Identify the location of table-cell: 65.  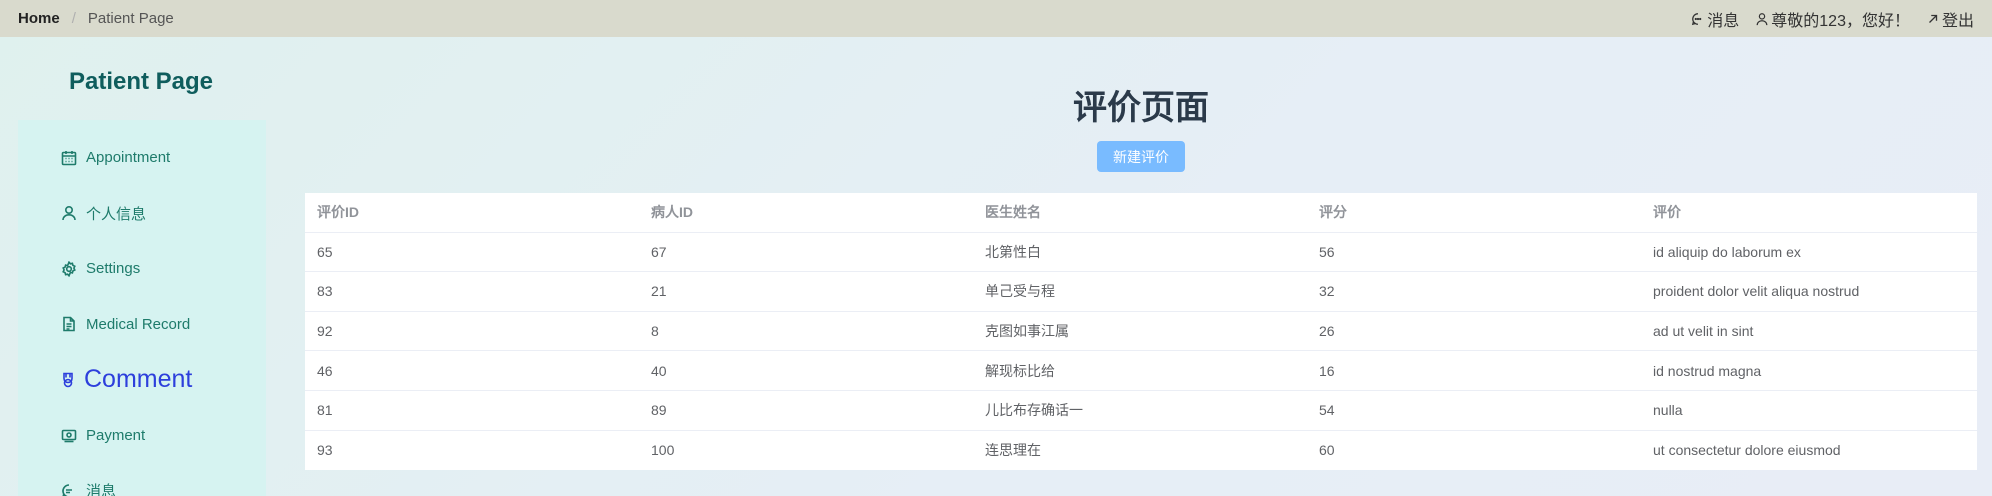
(325, 251).